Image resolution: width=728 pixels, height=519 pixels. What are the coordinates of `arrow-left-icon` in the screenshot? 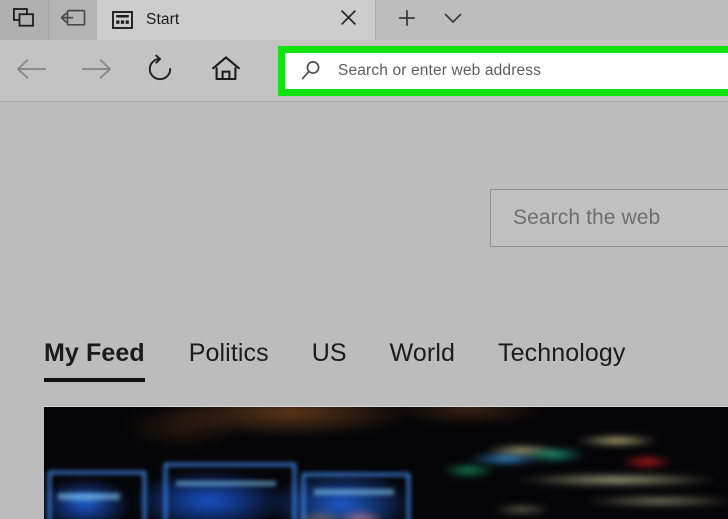 It's located at (32, 71).